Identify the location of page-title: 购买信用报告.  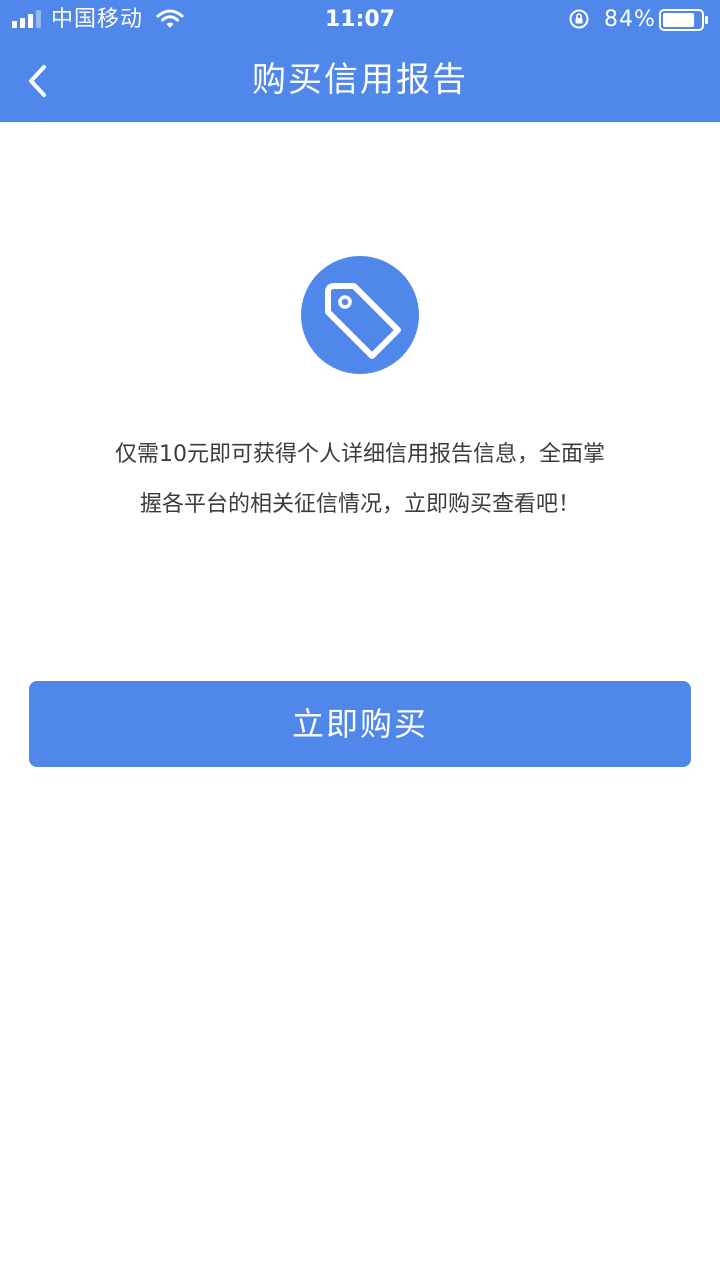
(360, 80).